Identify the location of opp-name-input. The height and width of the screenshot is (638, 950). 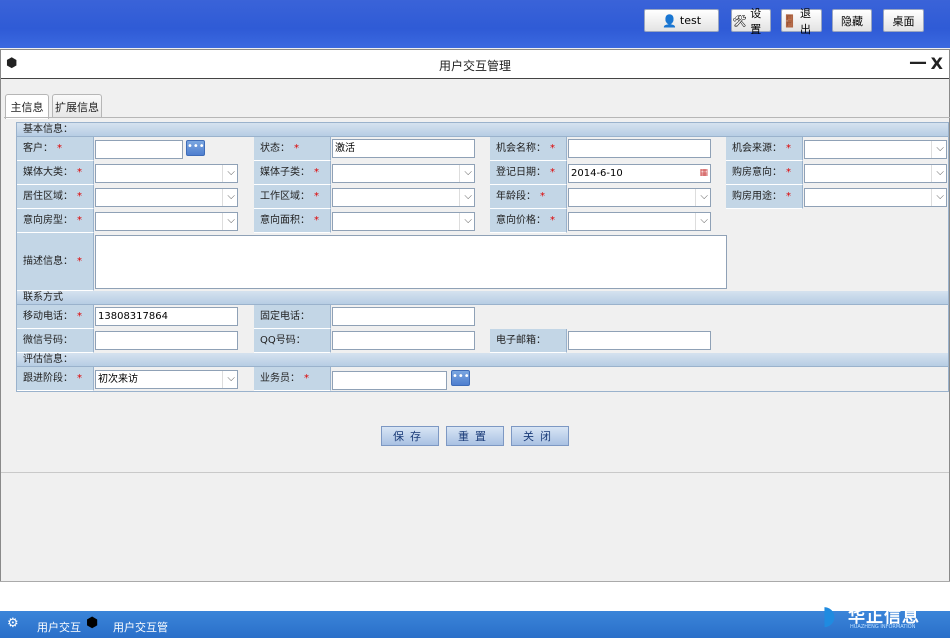
(639, 148).